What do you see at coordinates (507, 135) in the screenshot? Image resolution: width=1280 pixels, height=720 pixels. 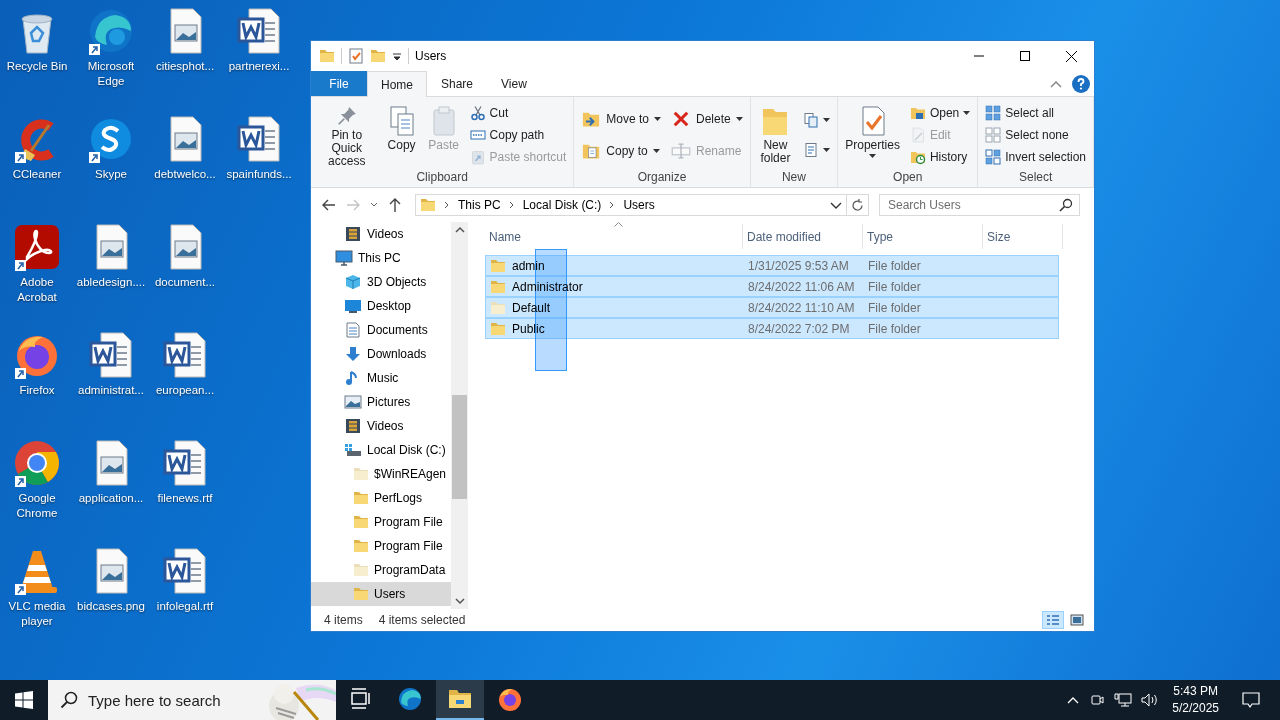 I see `ribbon-button: Copy path` at bounding box center [507, 135].